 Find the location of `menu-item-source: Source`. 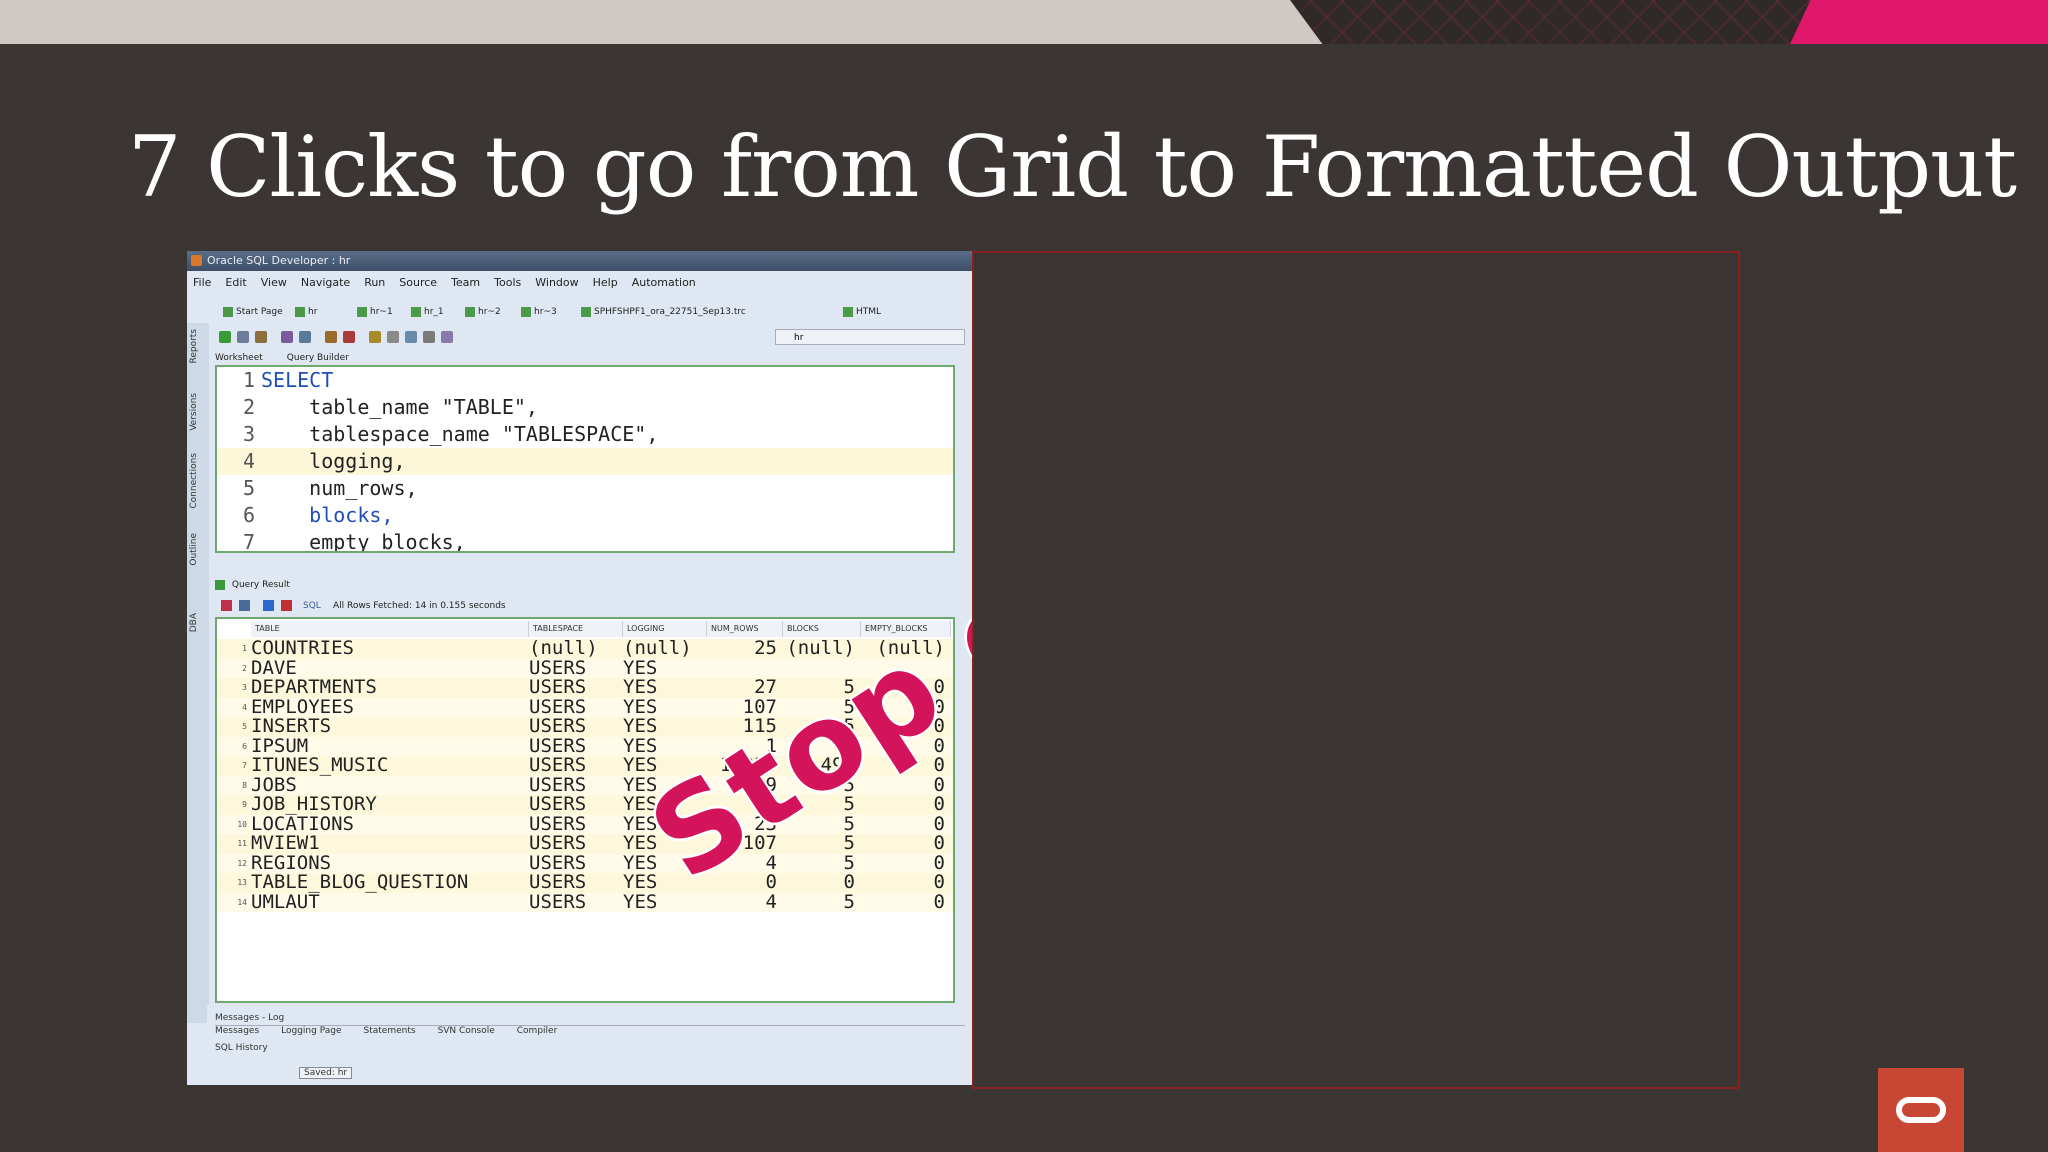

menu-item-source: Source is located at coordinates (418, 282).